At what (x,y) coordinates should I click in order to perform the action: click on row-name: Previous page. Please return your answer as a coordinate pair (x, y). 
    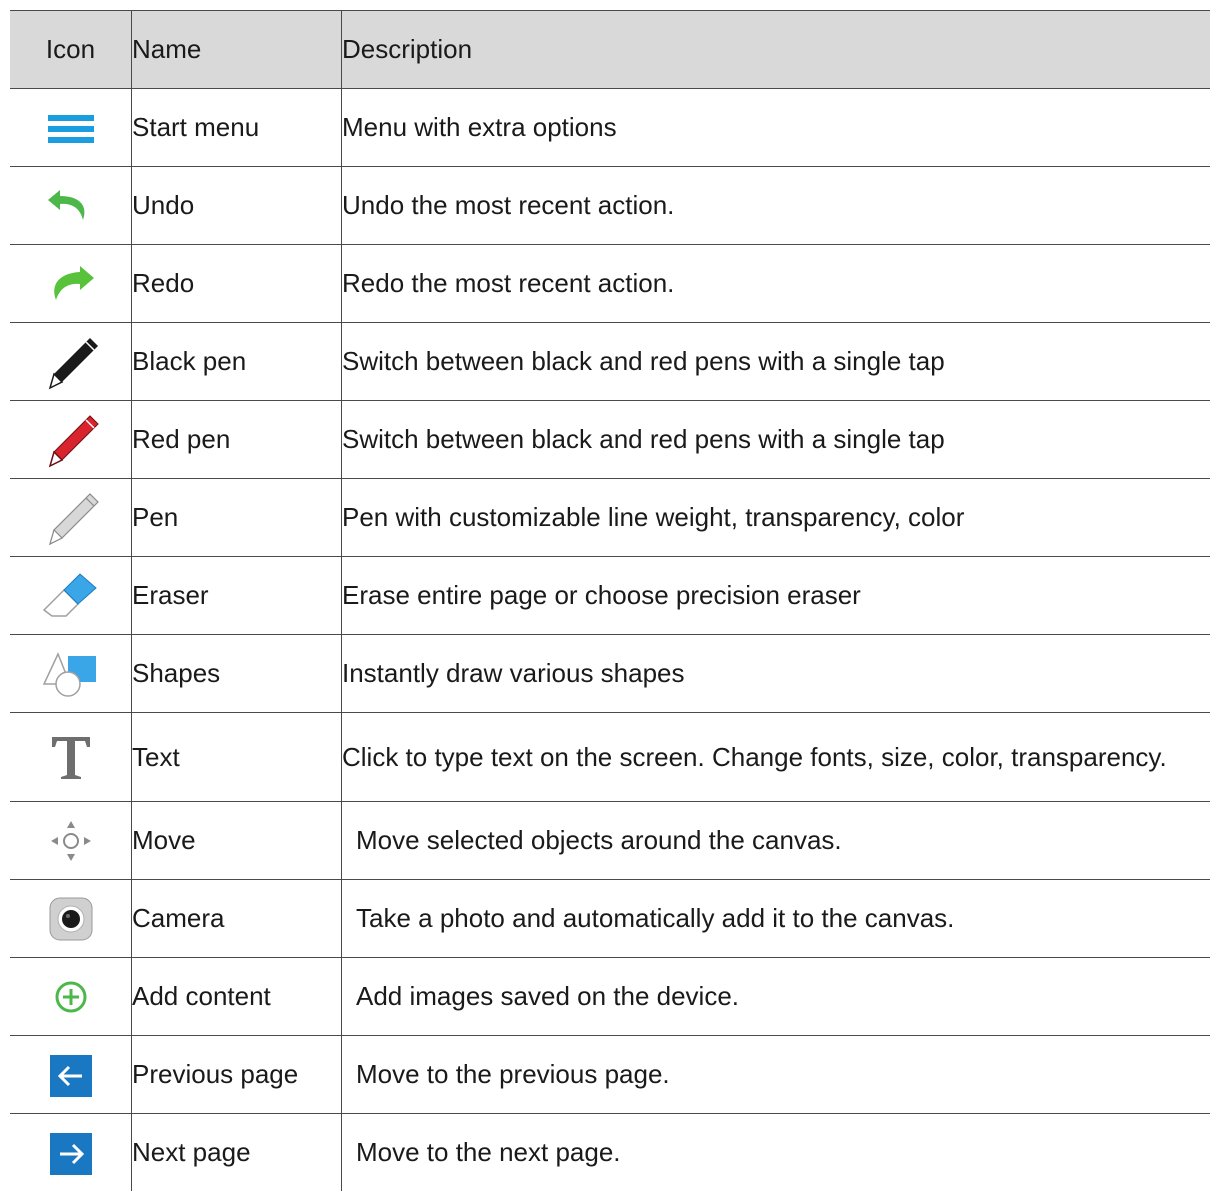
    Looking at the image, I should click on (237, 1075).